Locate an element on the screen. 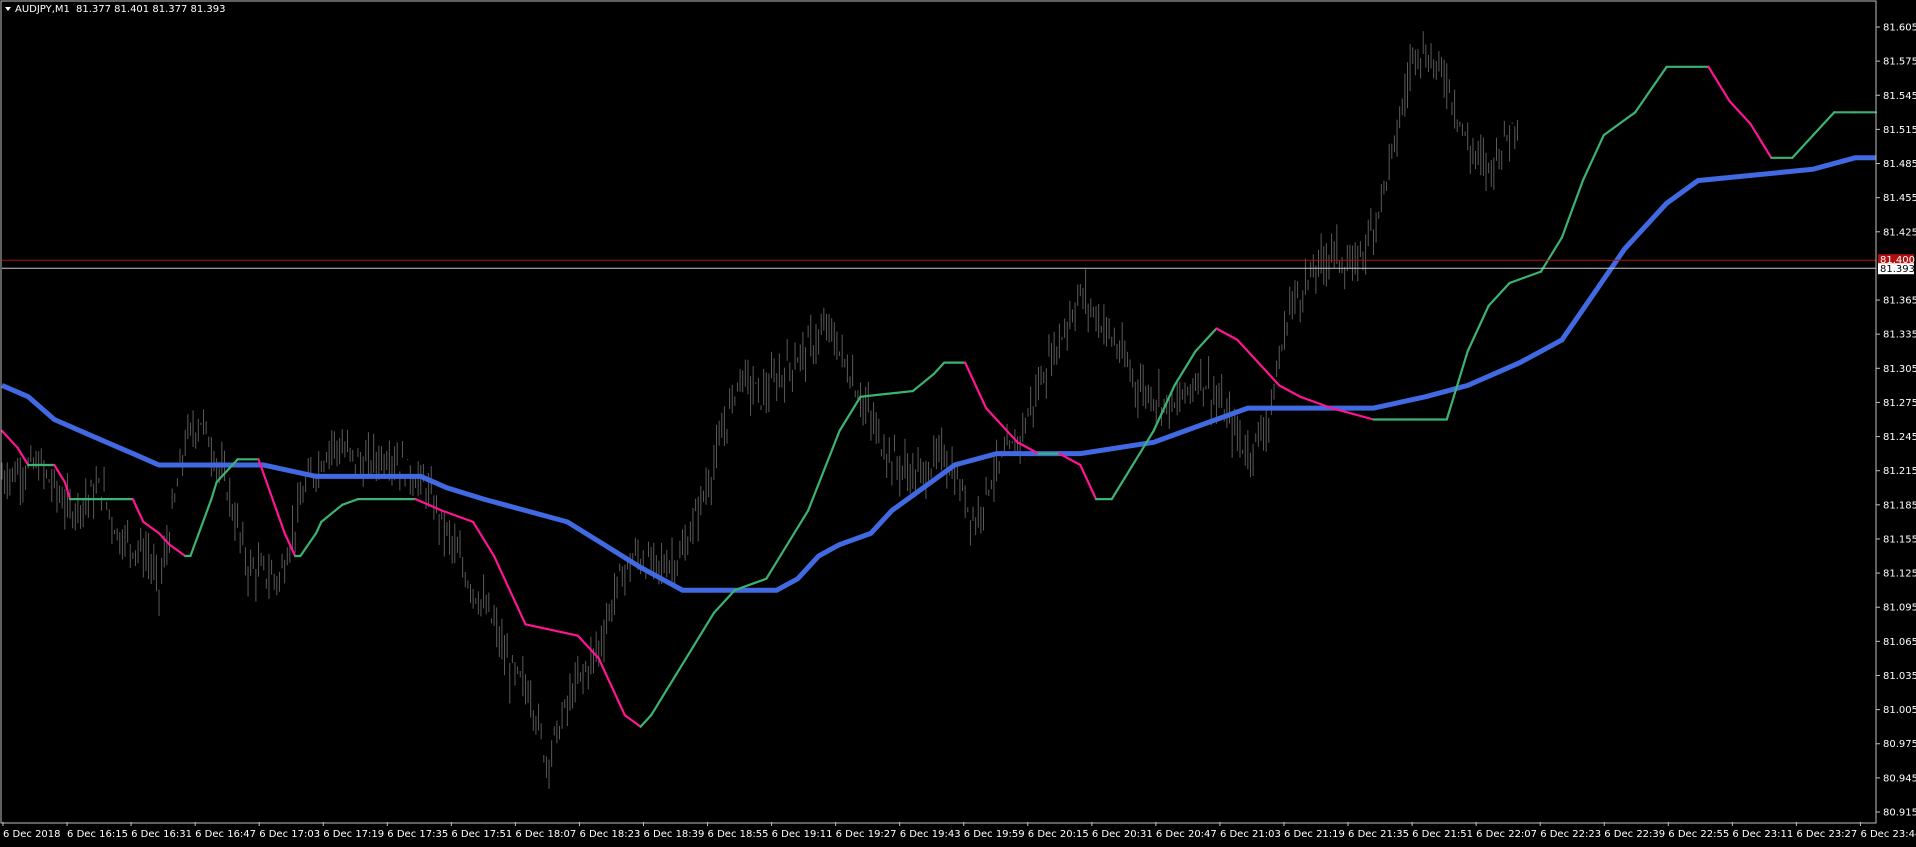  y-tick-label: 81.305 is located at coordinates (1899, 369).